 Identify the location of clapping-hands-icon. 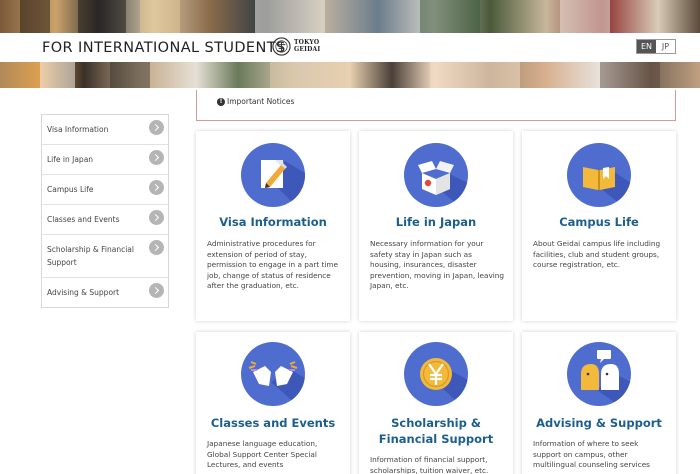
(273, 374).